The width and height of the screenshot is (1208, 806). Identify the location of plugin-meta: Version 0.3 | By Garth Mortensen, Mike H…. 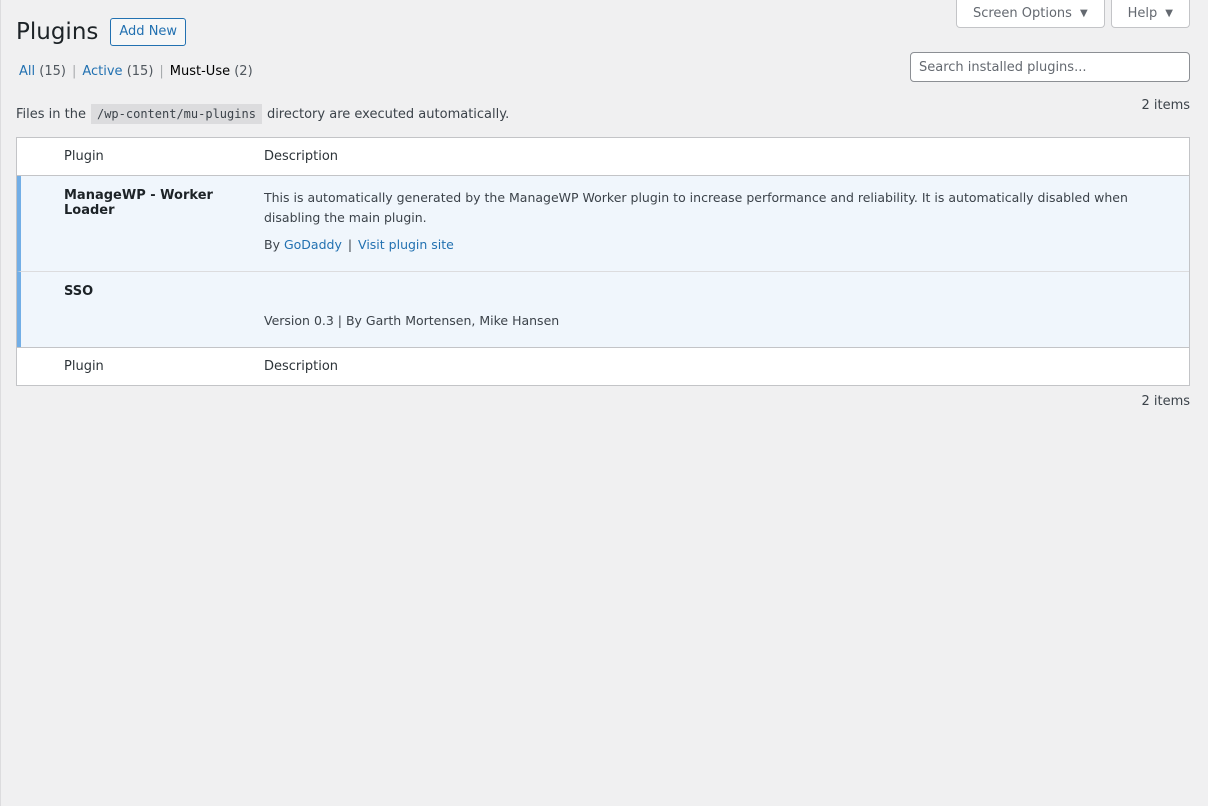
(412, 320).